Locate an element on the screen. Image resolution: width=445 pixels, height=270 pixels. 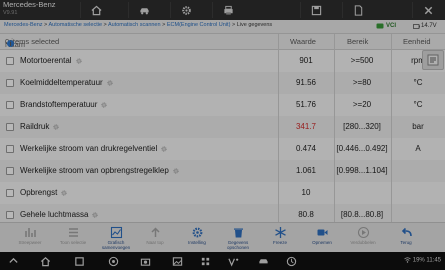
trash-toolbar-button: Gegevens opschonen is located at coordinates (238, 238).